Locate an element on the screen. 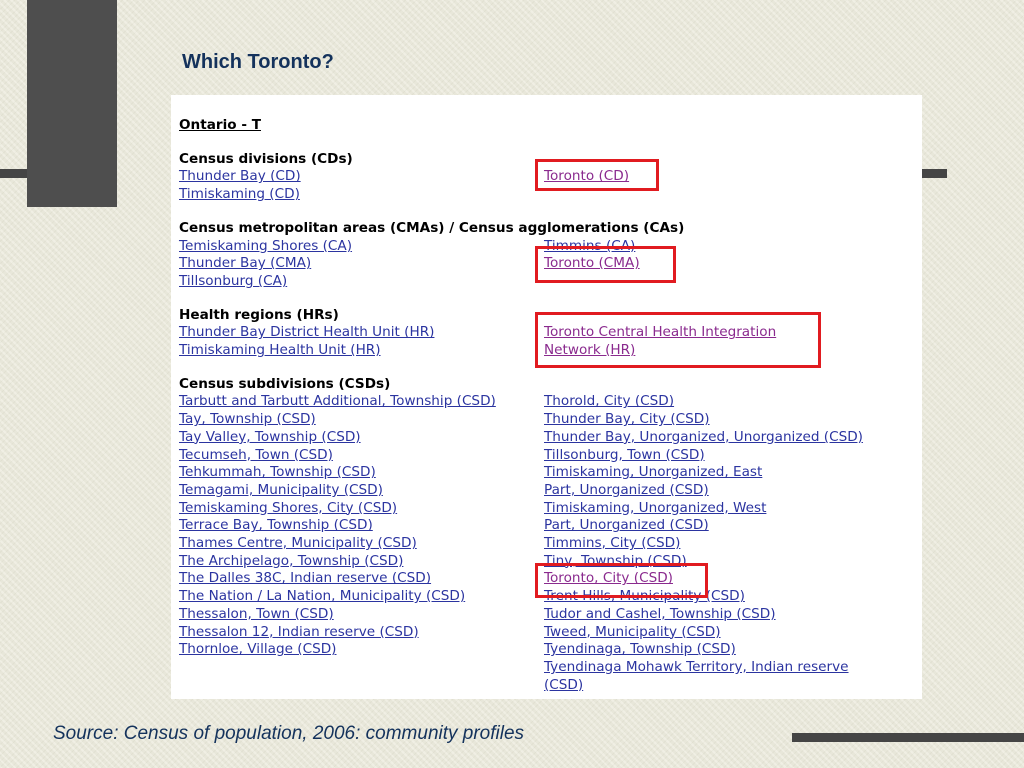  highlight-box-toronto-cd is located at coordinates (597, 175).